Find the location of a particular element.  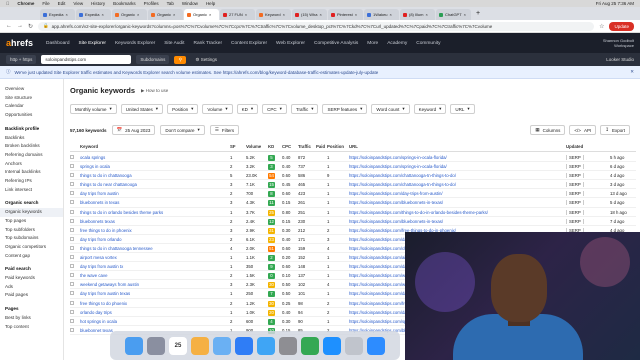

mode-select: Subdomains is located at coordinates (153, 59).